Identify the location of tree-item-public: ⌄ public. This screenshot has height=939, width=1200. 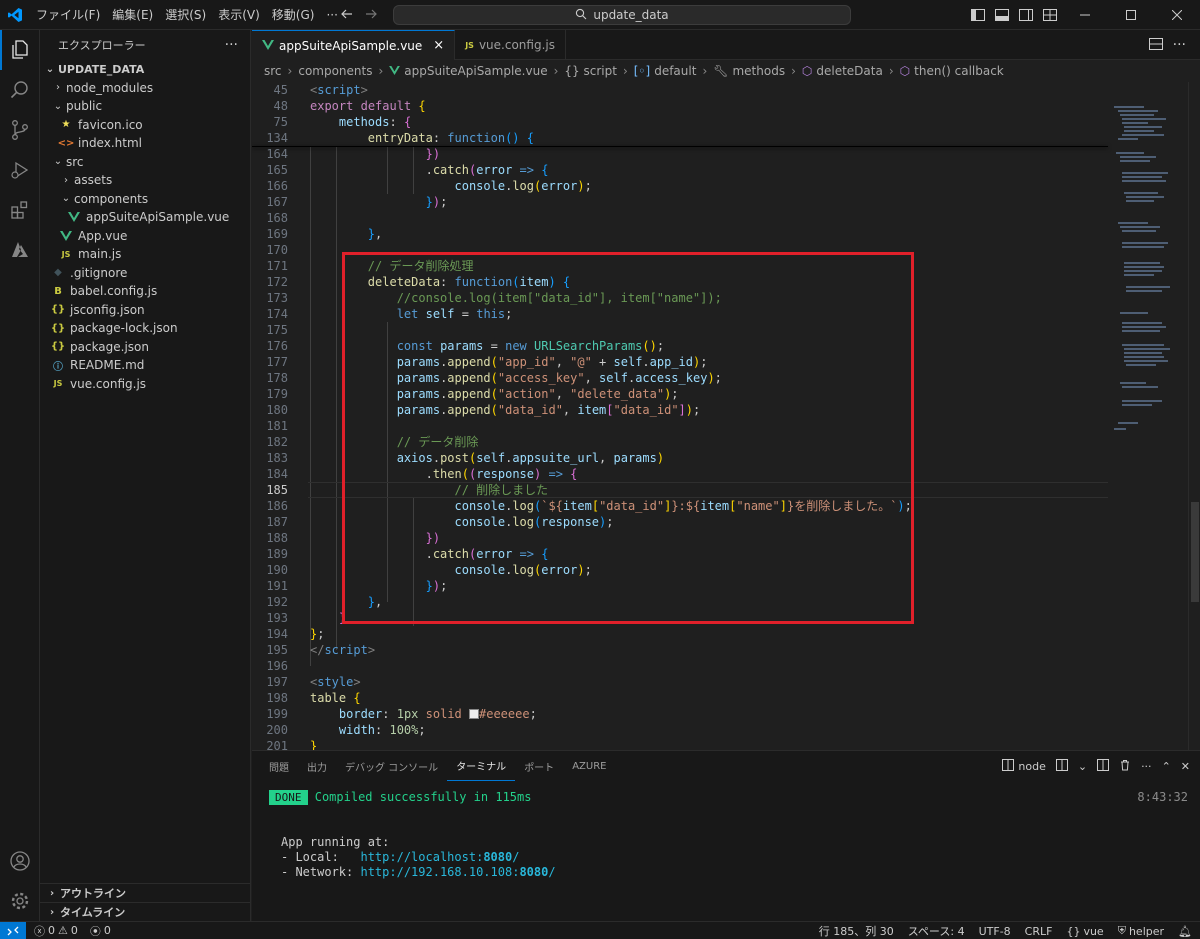
(145, 106).